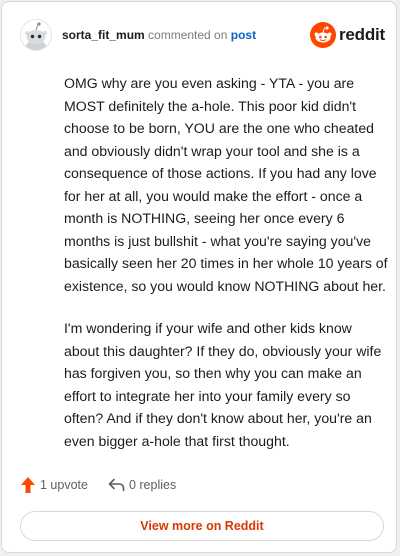 This screenshot has width=400, height=556. What do you see at coordinates (202, 526) in the screenshot?
I see `view-more-button: View more on Reddit` at bounding box center [202, 526].